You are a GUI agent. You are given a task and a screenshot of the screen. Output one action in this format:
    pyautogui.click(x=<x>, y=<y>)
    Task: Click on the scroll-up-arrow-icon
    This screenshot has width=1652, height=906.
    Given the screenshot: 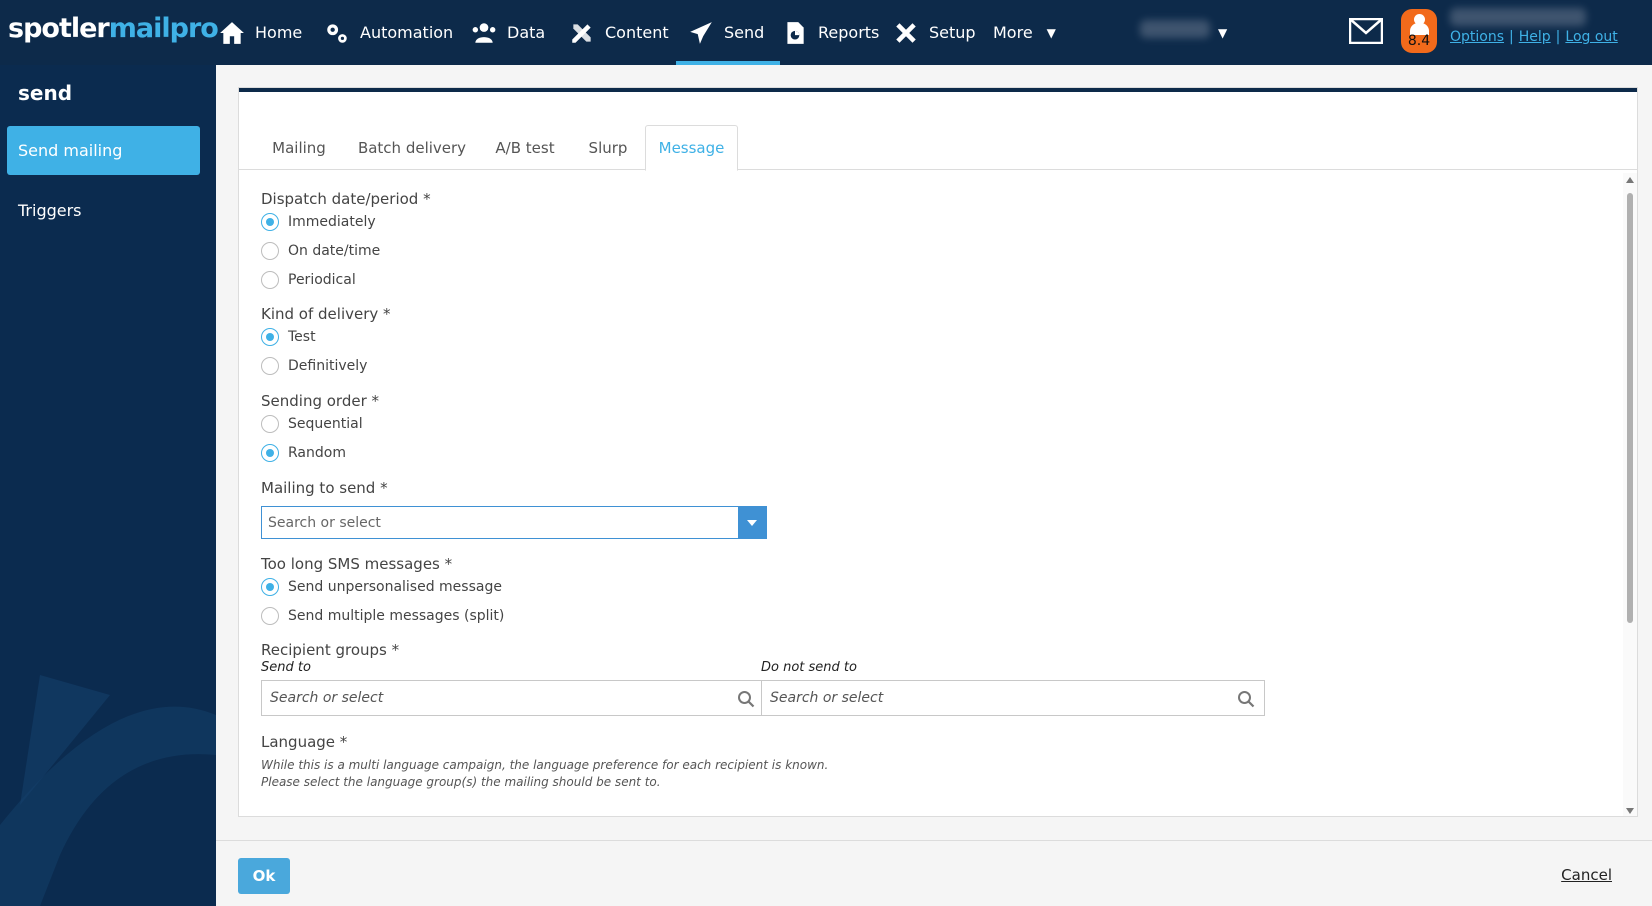 What is the action you would take?
    pyautogui.click(x=1630, y=180)
    